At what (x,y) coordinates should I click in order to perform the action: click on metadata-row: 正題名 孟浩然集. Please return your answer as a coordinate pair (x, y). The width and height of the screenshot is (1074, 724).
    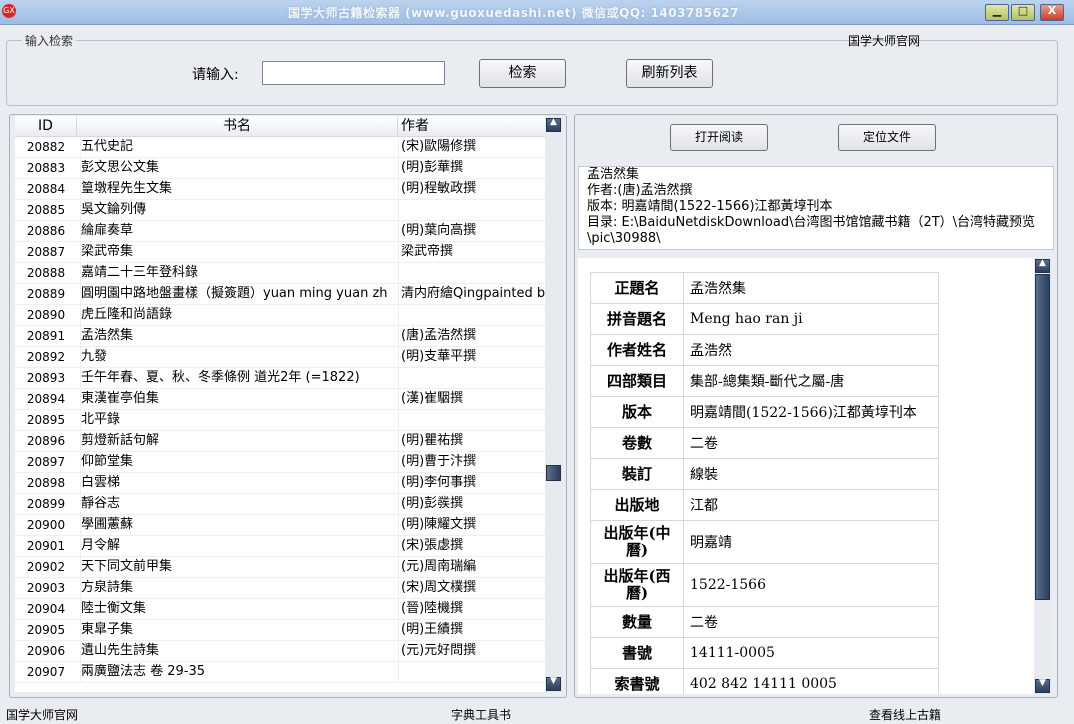
    Looking at the image, I should click on (764, 288).